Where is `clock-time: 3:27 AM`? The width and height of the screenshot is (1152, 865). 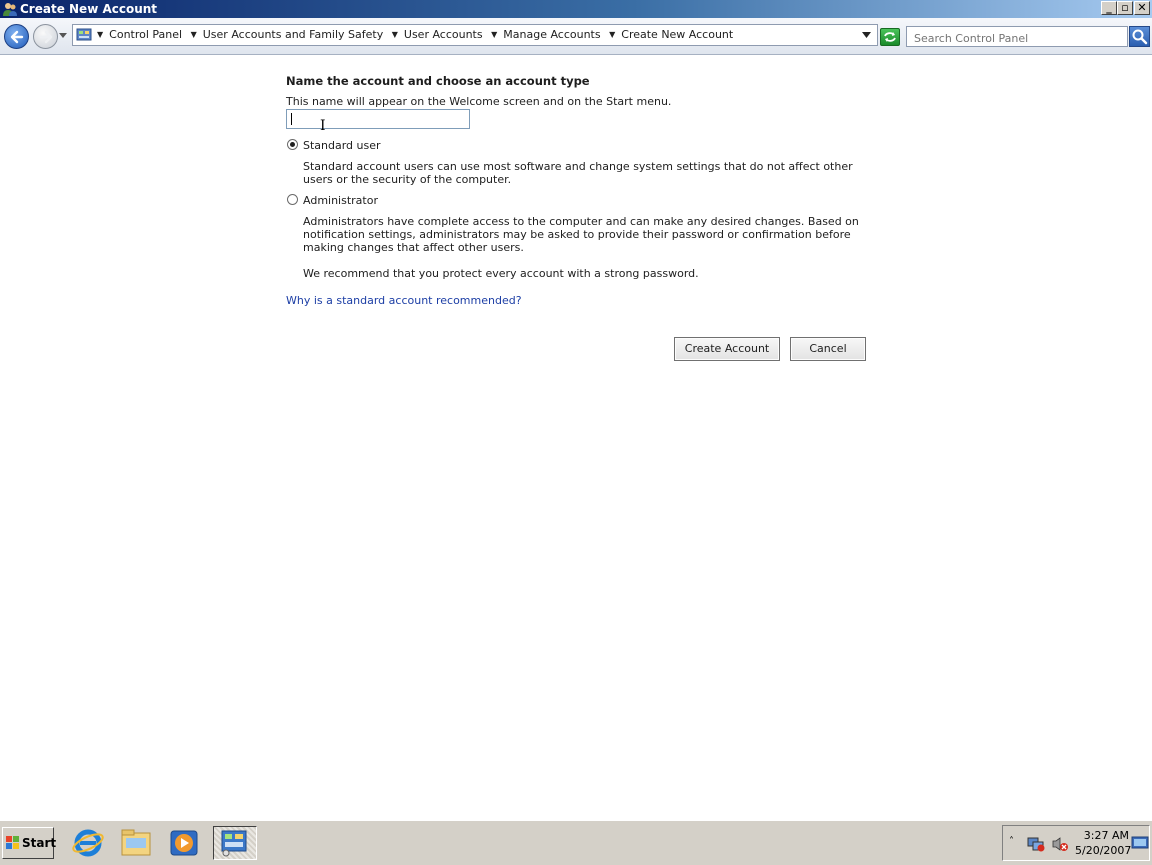
clock-time: 3:27 AM is located at coordinates (1106, 835).